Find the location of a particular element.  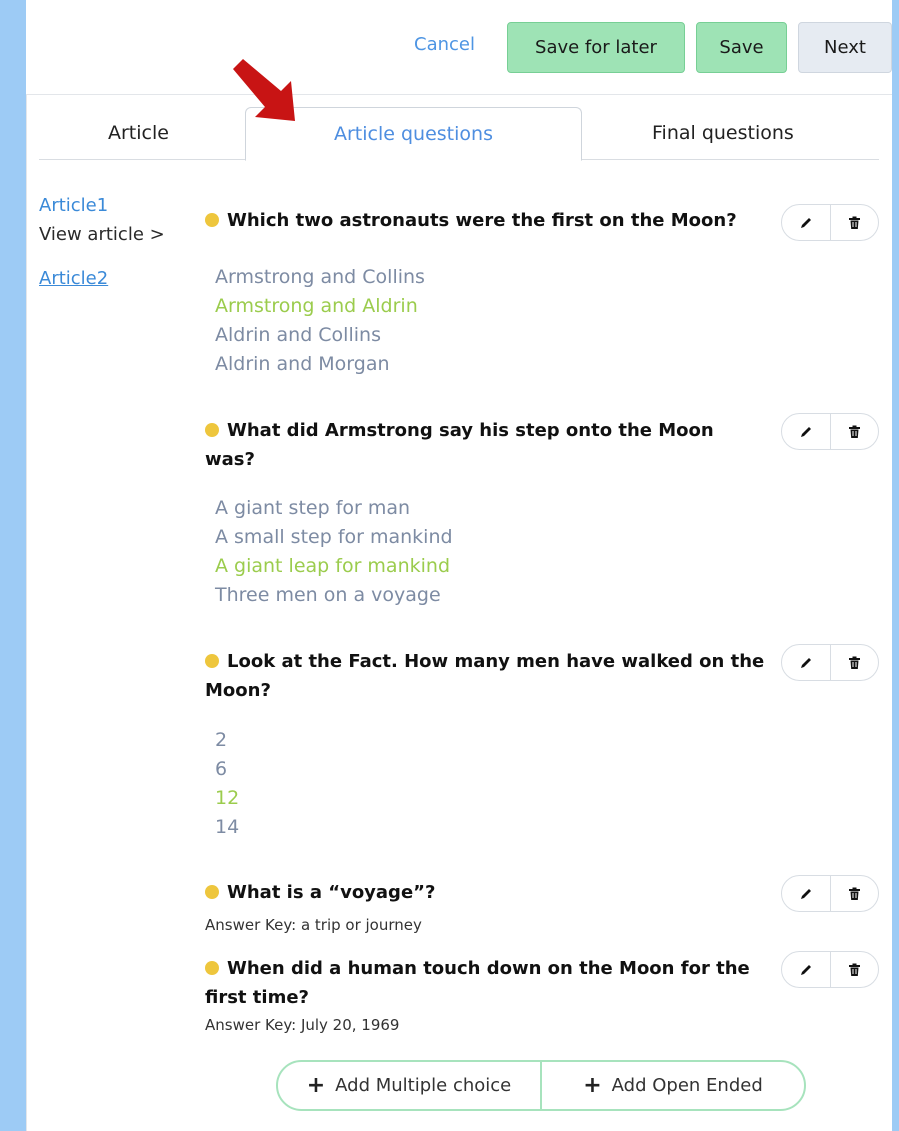

add-multiple-choice-button: + Add Multiple choice is located at coordinates (409, 1085).